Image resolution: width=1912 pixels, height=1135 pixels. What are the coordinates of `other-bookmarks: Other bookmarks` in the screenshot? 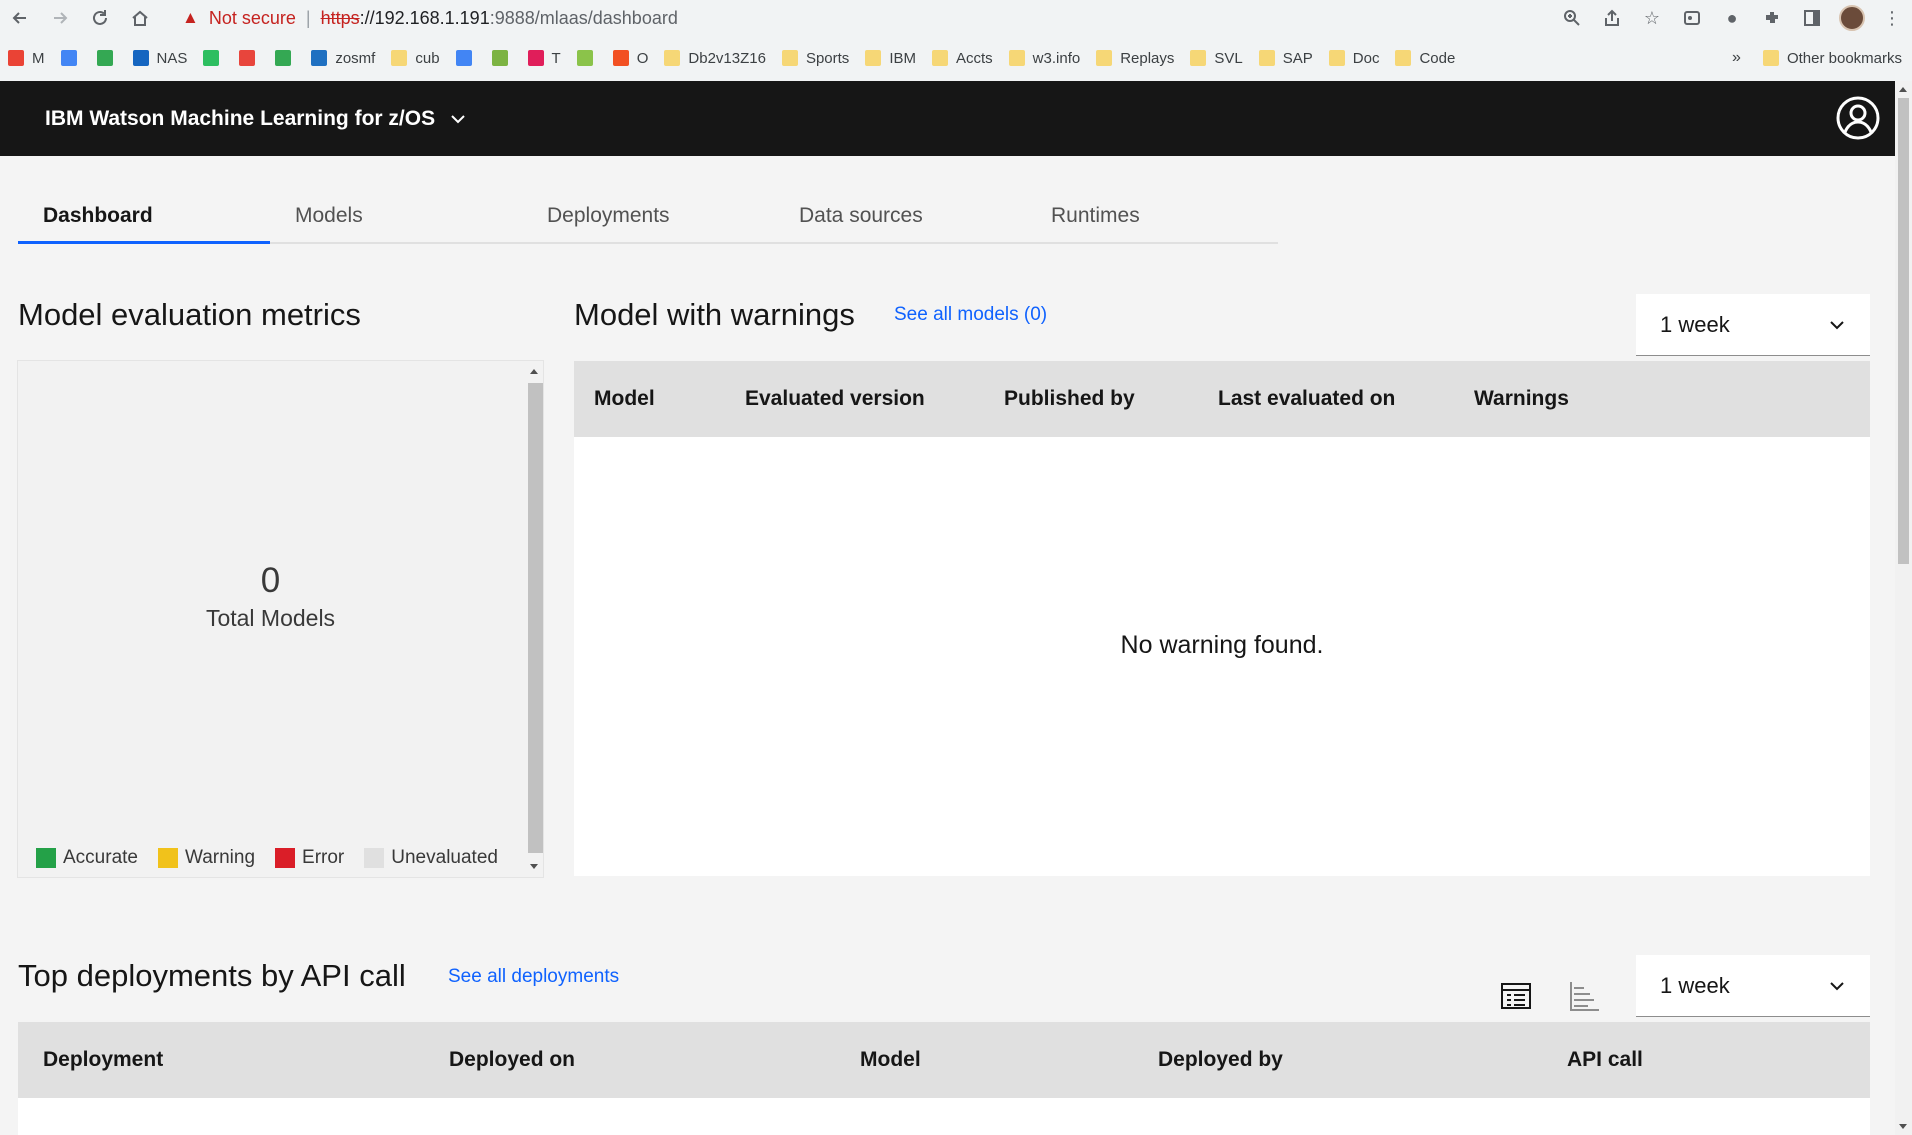 It's located at (1833, 58).